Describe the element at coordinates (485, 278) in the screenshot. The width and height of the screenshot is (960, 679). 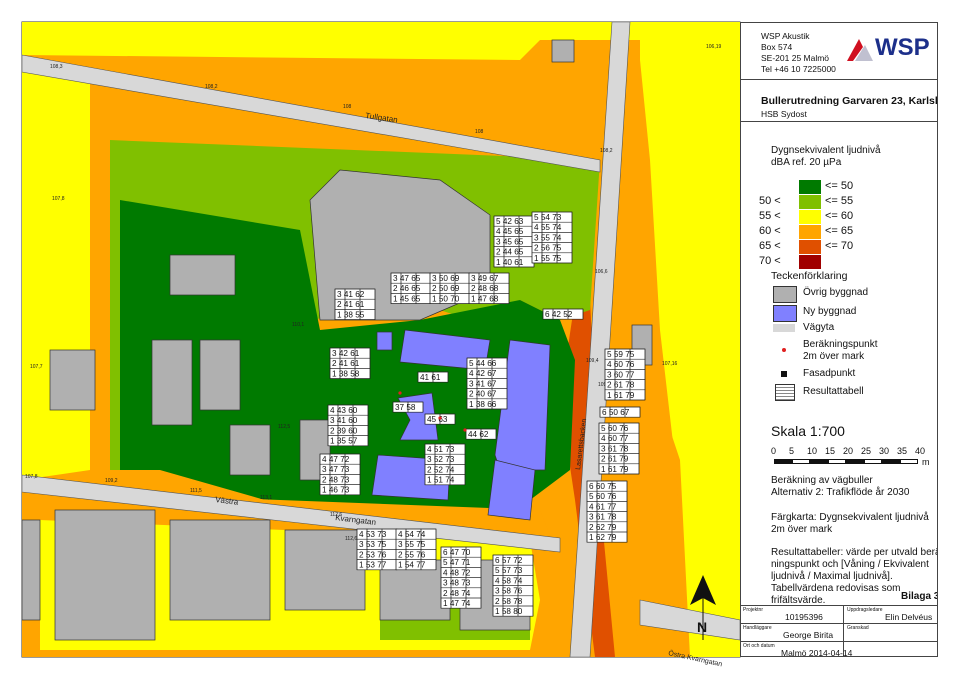
I see `result-table-row: 3 49 67` at that location.